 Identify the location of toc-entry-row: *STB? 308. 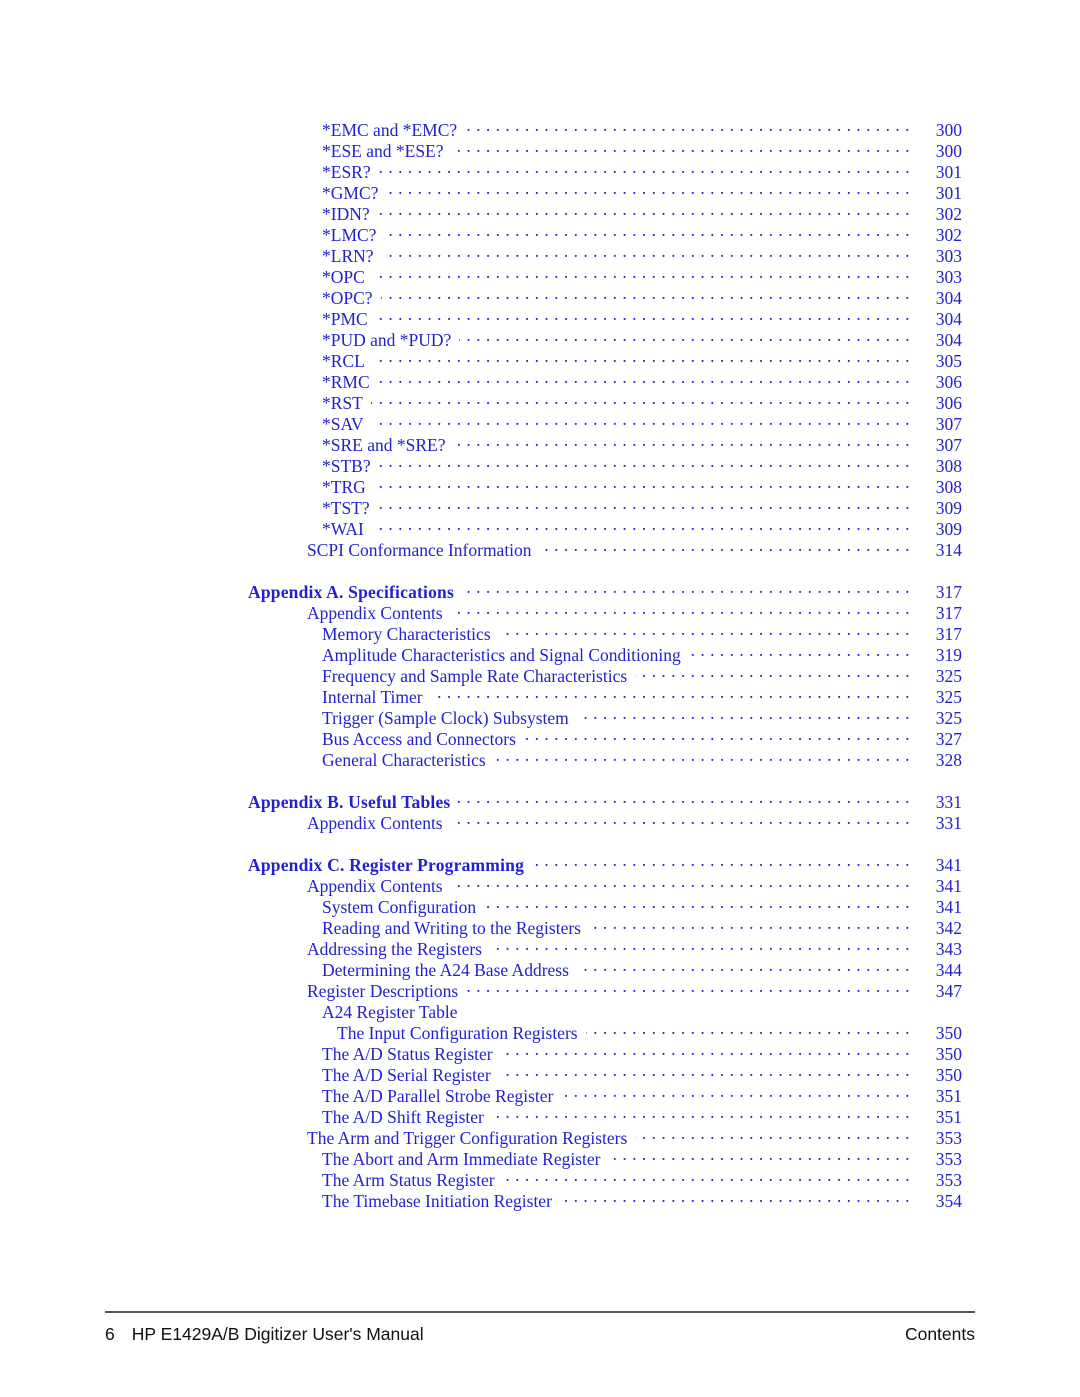
(540, 465).